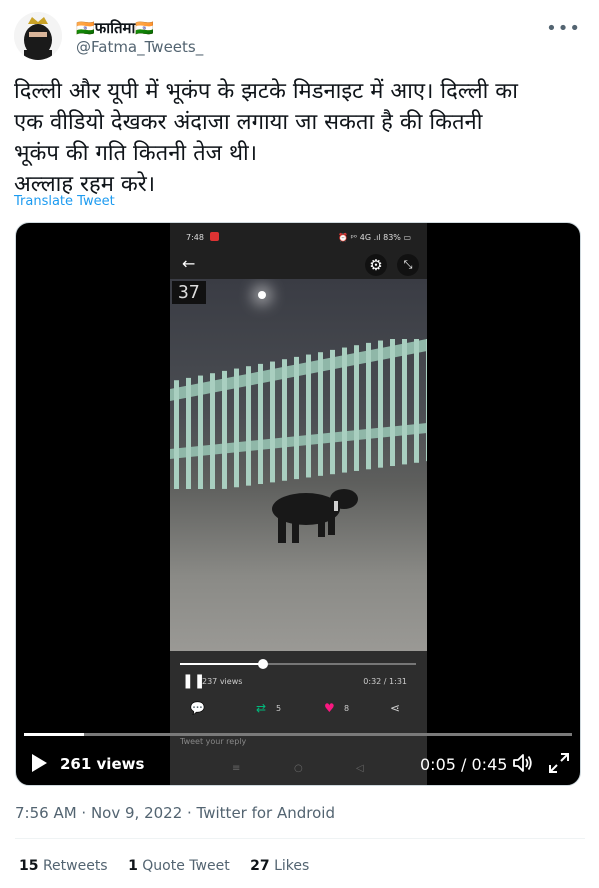  What do you see at coordinates (298, 711) in the screenshot?
I see `phone-actions-row: 💬 ⇄ 5 ♥ 8 ⋖` at bounding box center [298, 711].